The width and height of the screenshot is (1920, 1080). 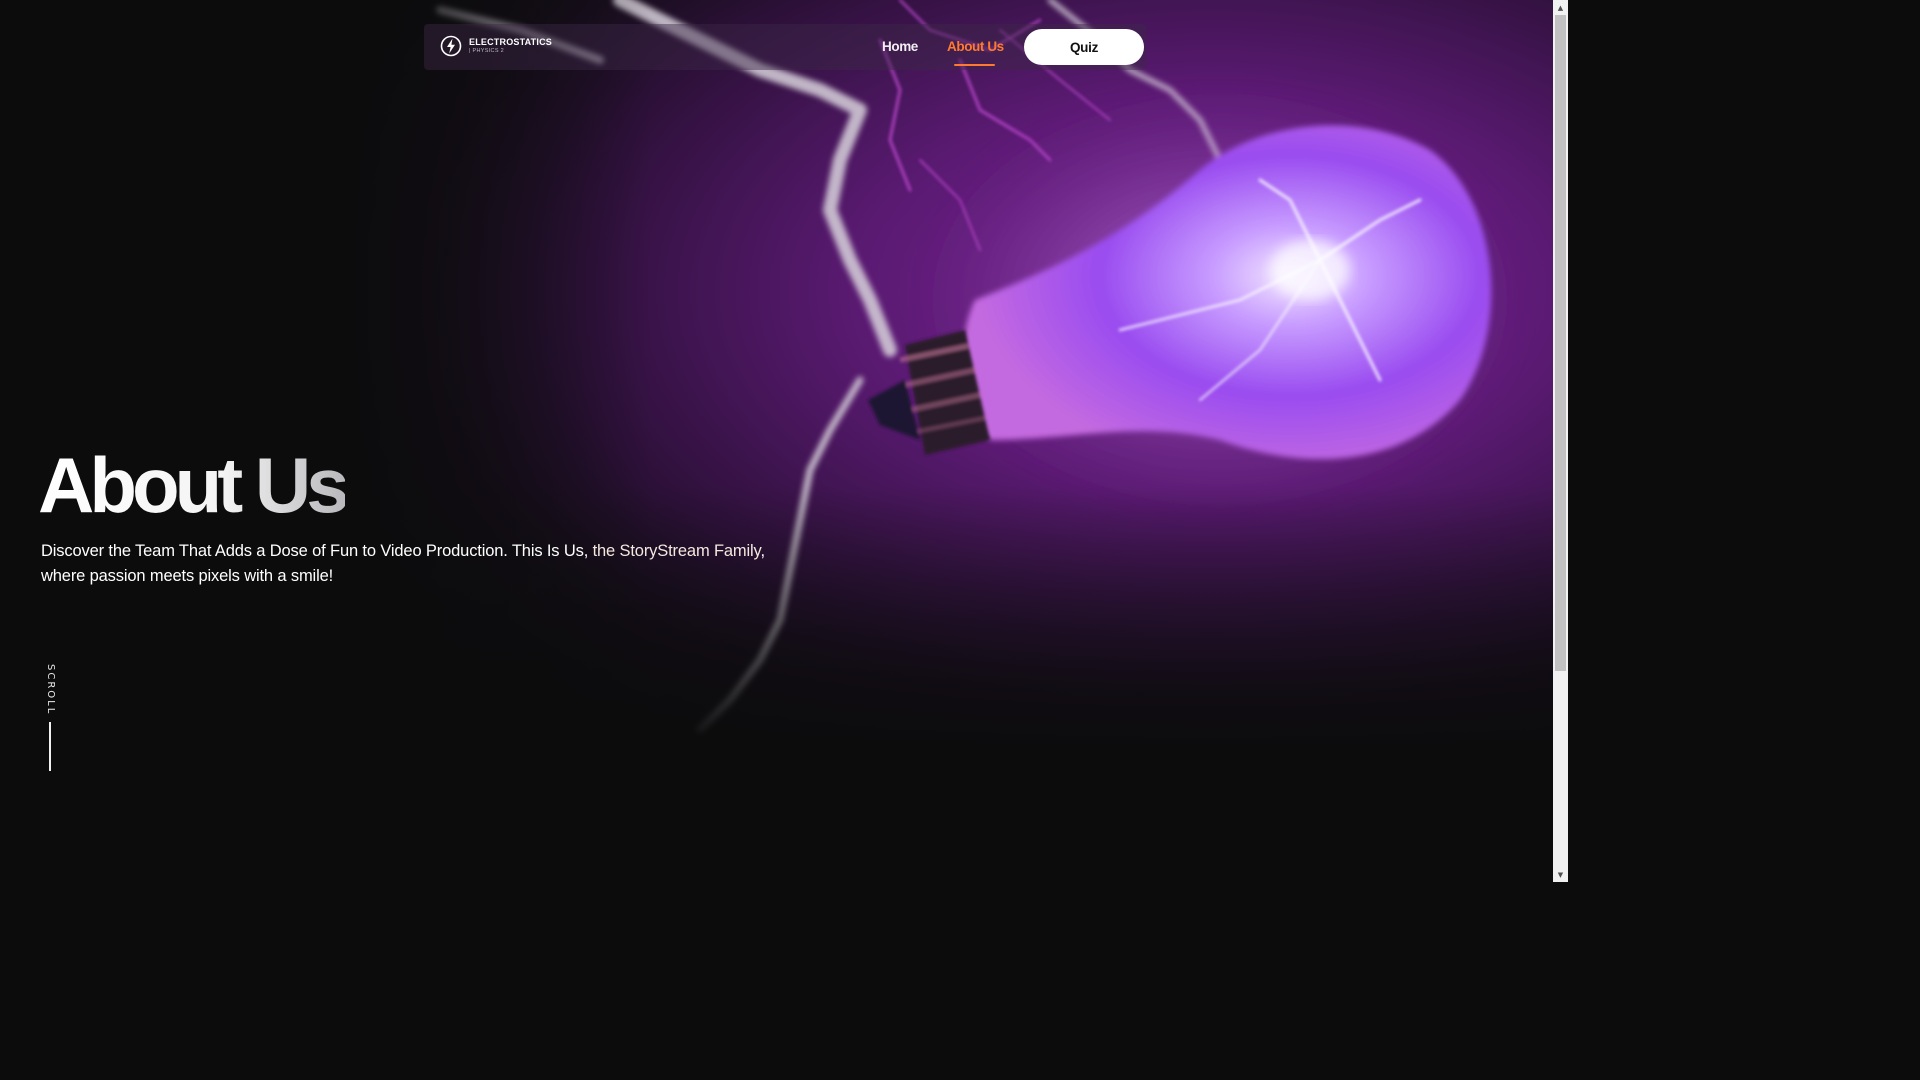 What do you see at coordinates (49, 689) in the screenshot?
I see `scroll-label: SCROLL` at bounding box center [49, 689].